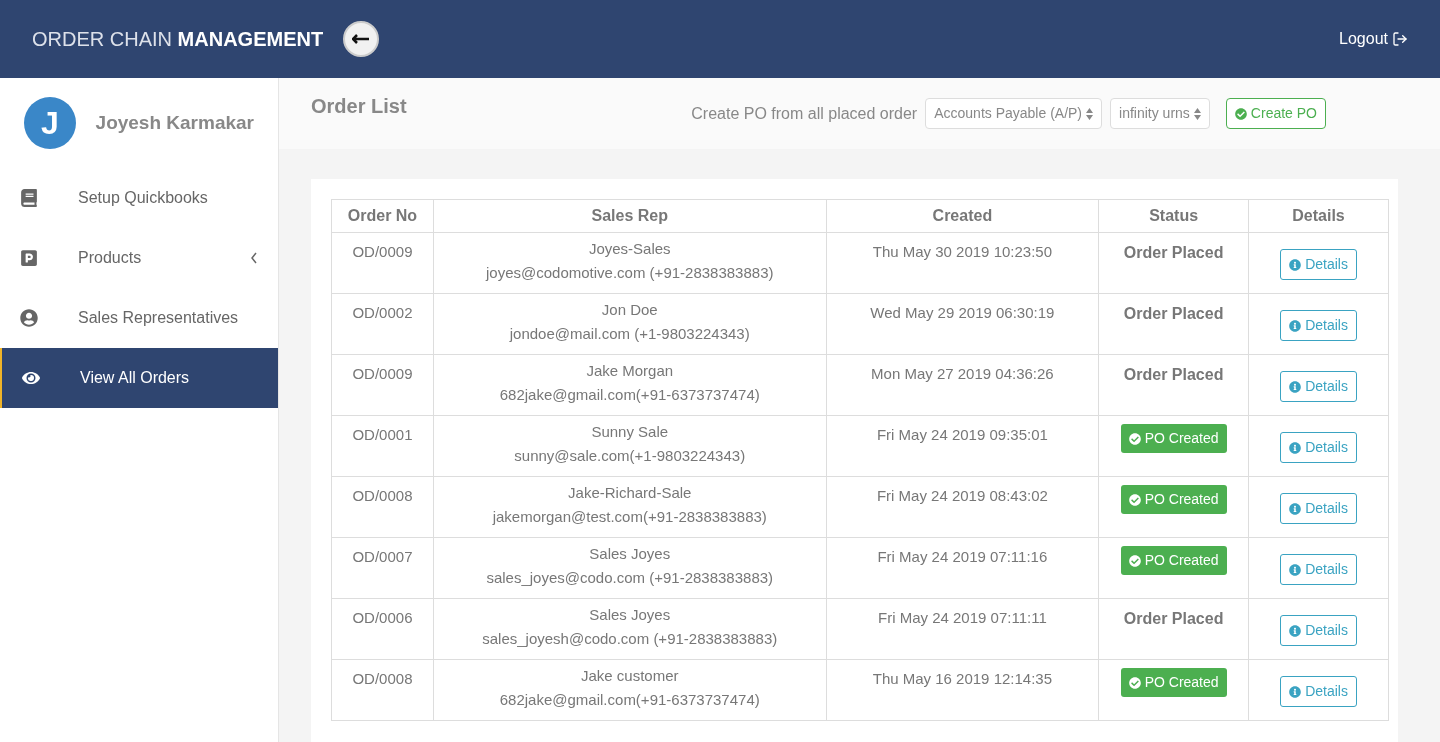 The image size is (1440, 742). I want to click on user-name: Joyesh Karmakar, so click(174, 122).